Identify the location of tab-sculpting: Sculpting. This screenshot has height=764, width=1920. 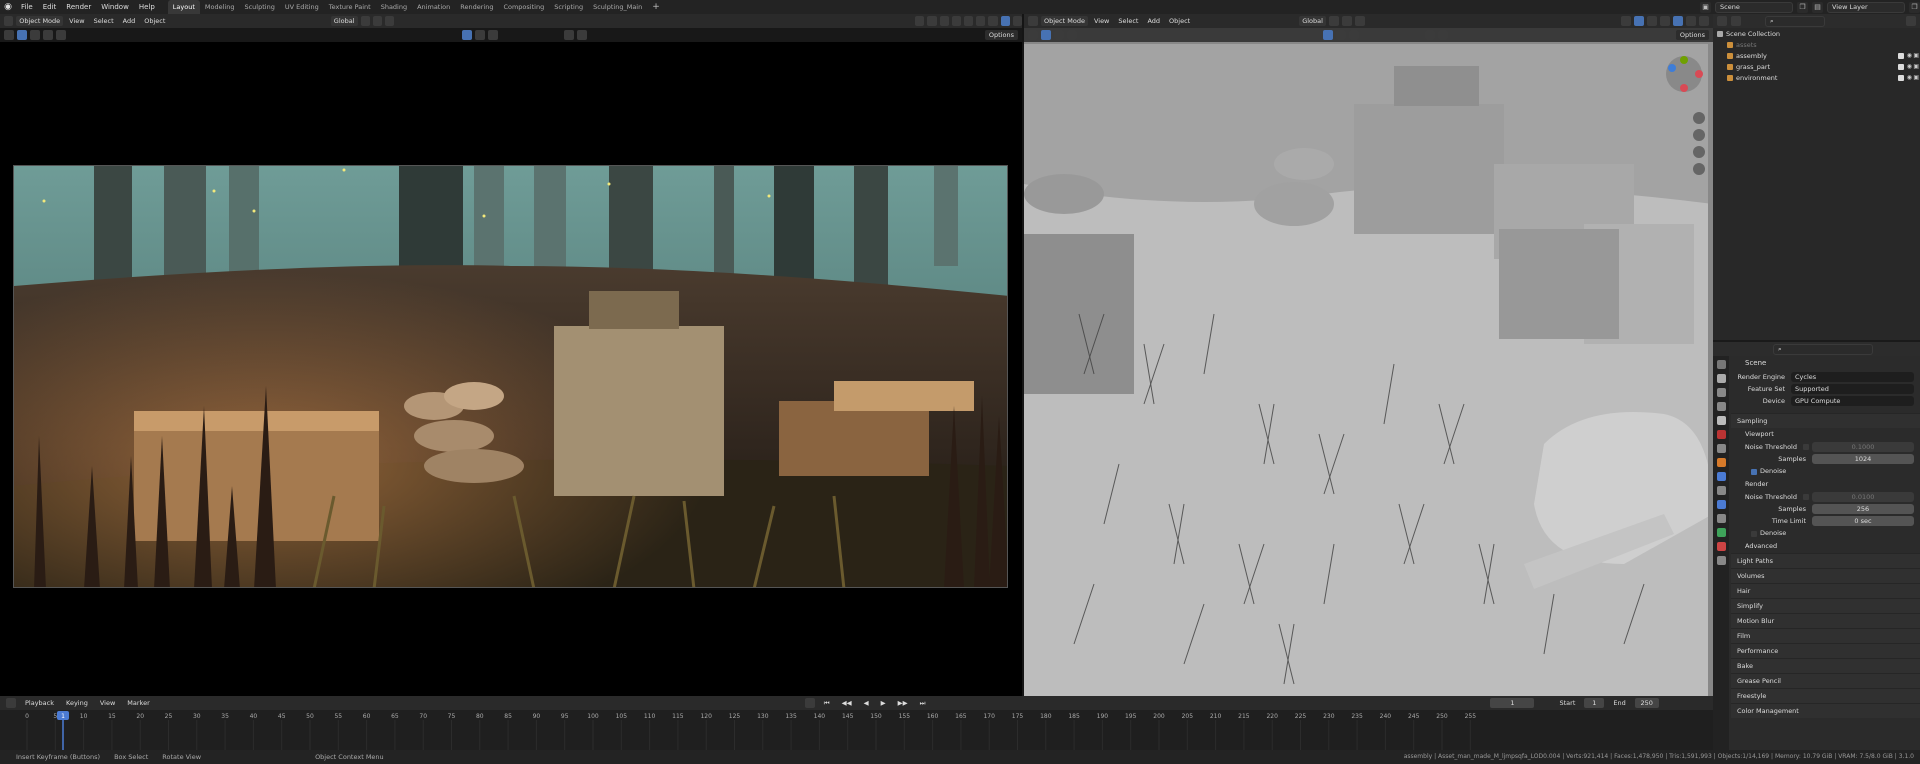
(259, 7).